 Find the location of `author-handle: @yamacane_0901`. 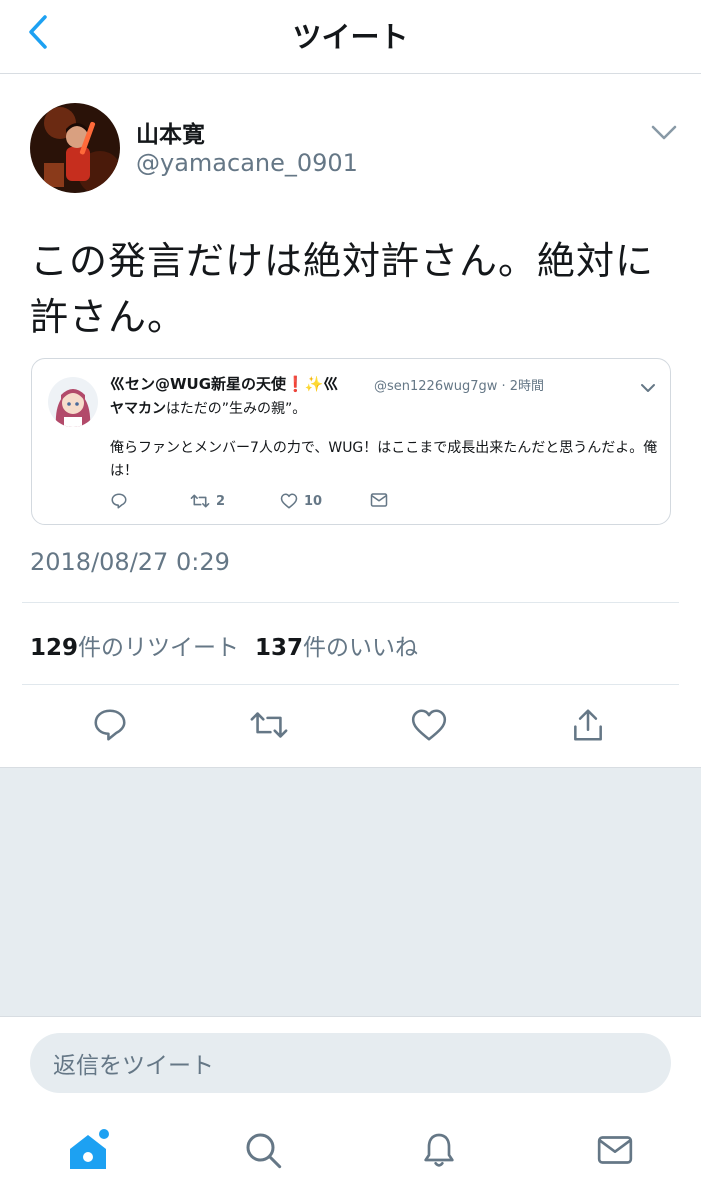

author-handle: @yamacane_0901 is located at coordinates (247, 163).